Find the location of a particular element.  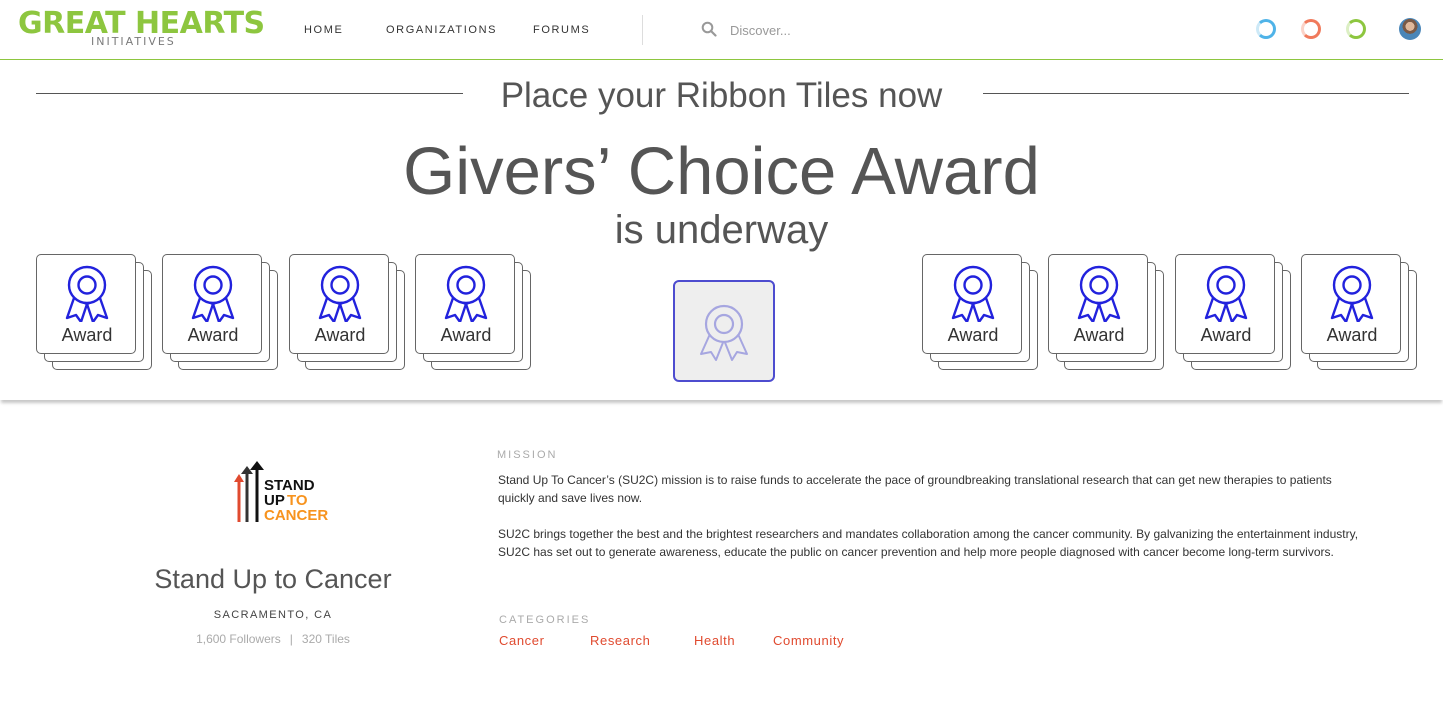

award-ribbon-tile-left-3: Award is located at coordinates (348, 313).